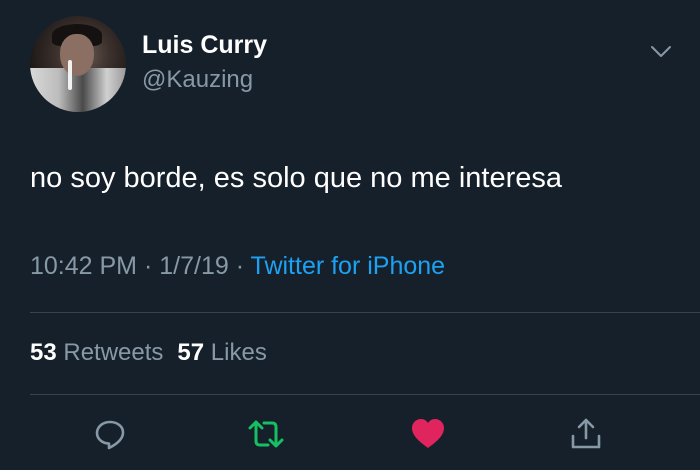 This screenshot has height=470, width=700. I want to click on share-button, so click(586, 434).